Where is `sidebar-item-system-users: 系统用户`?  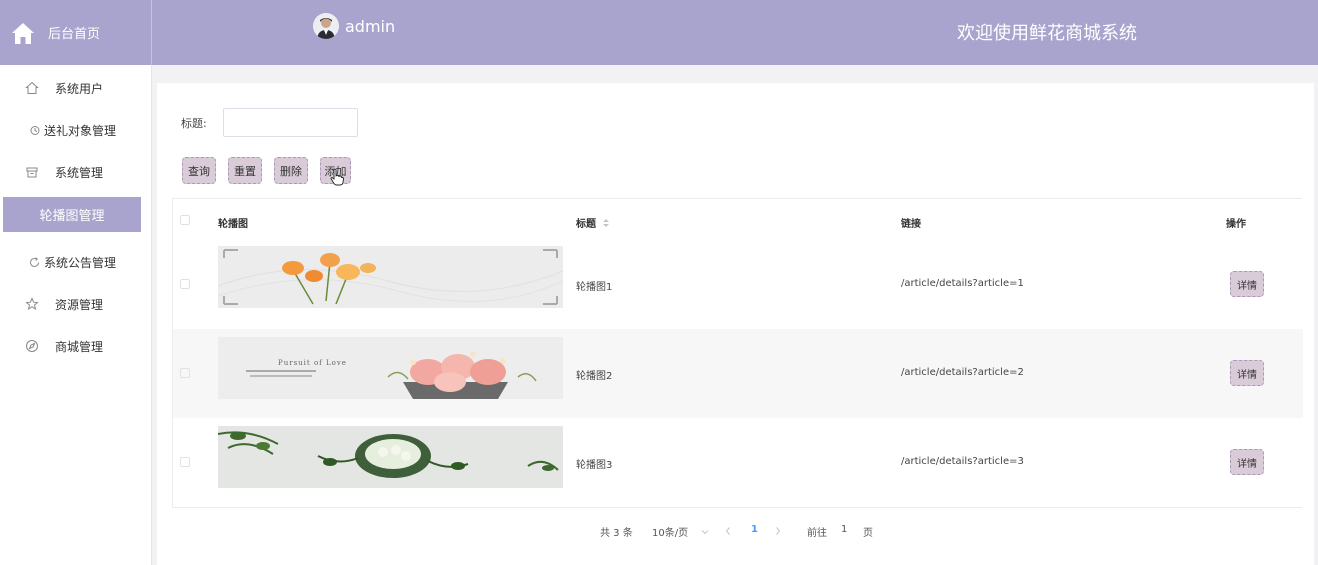
sidebar-item-system-users: 系统用户 is located at coordinates (76, 88).